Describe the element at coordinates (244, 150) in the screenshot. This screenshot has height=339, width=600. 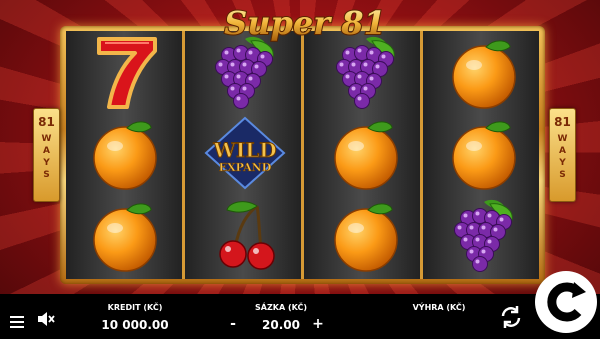
I see `wild-text-1: WILD` at that location.